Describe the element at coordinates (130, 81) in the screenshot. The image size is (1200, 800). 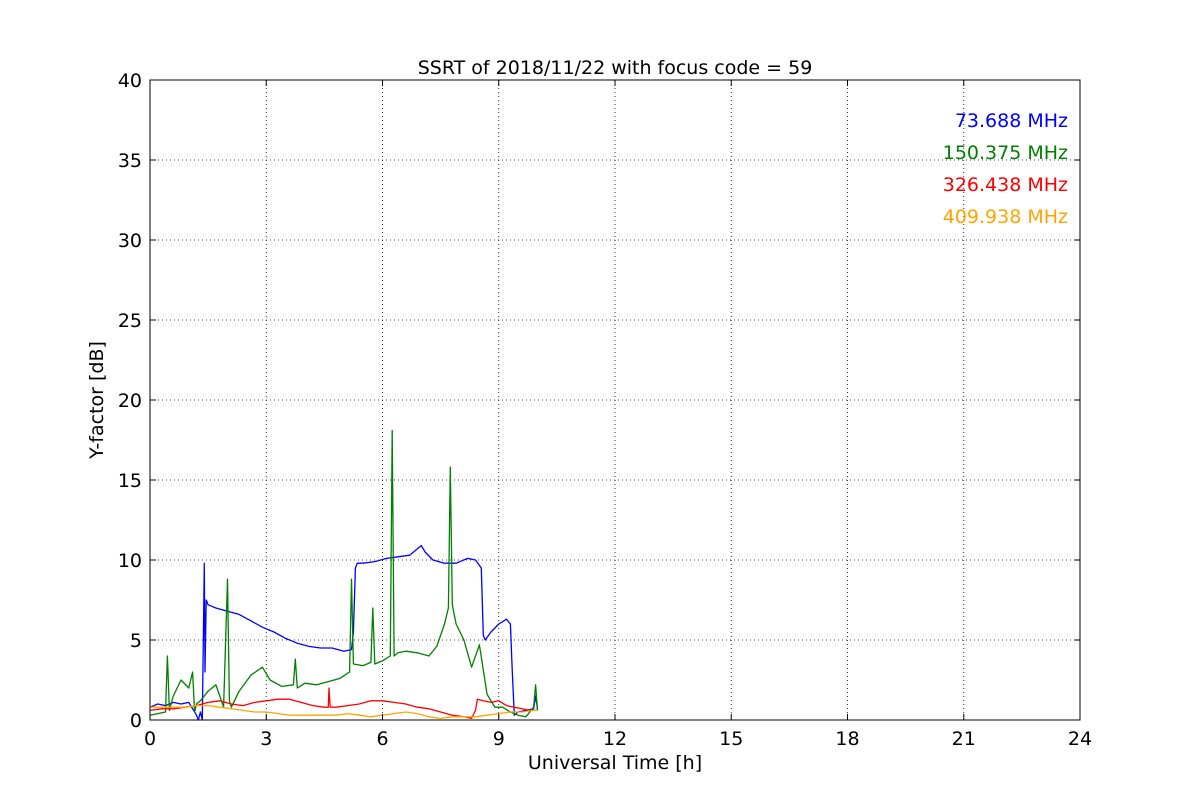
I see `y-tick-label: 40` at that location.